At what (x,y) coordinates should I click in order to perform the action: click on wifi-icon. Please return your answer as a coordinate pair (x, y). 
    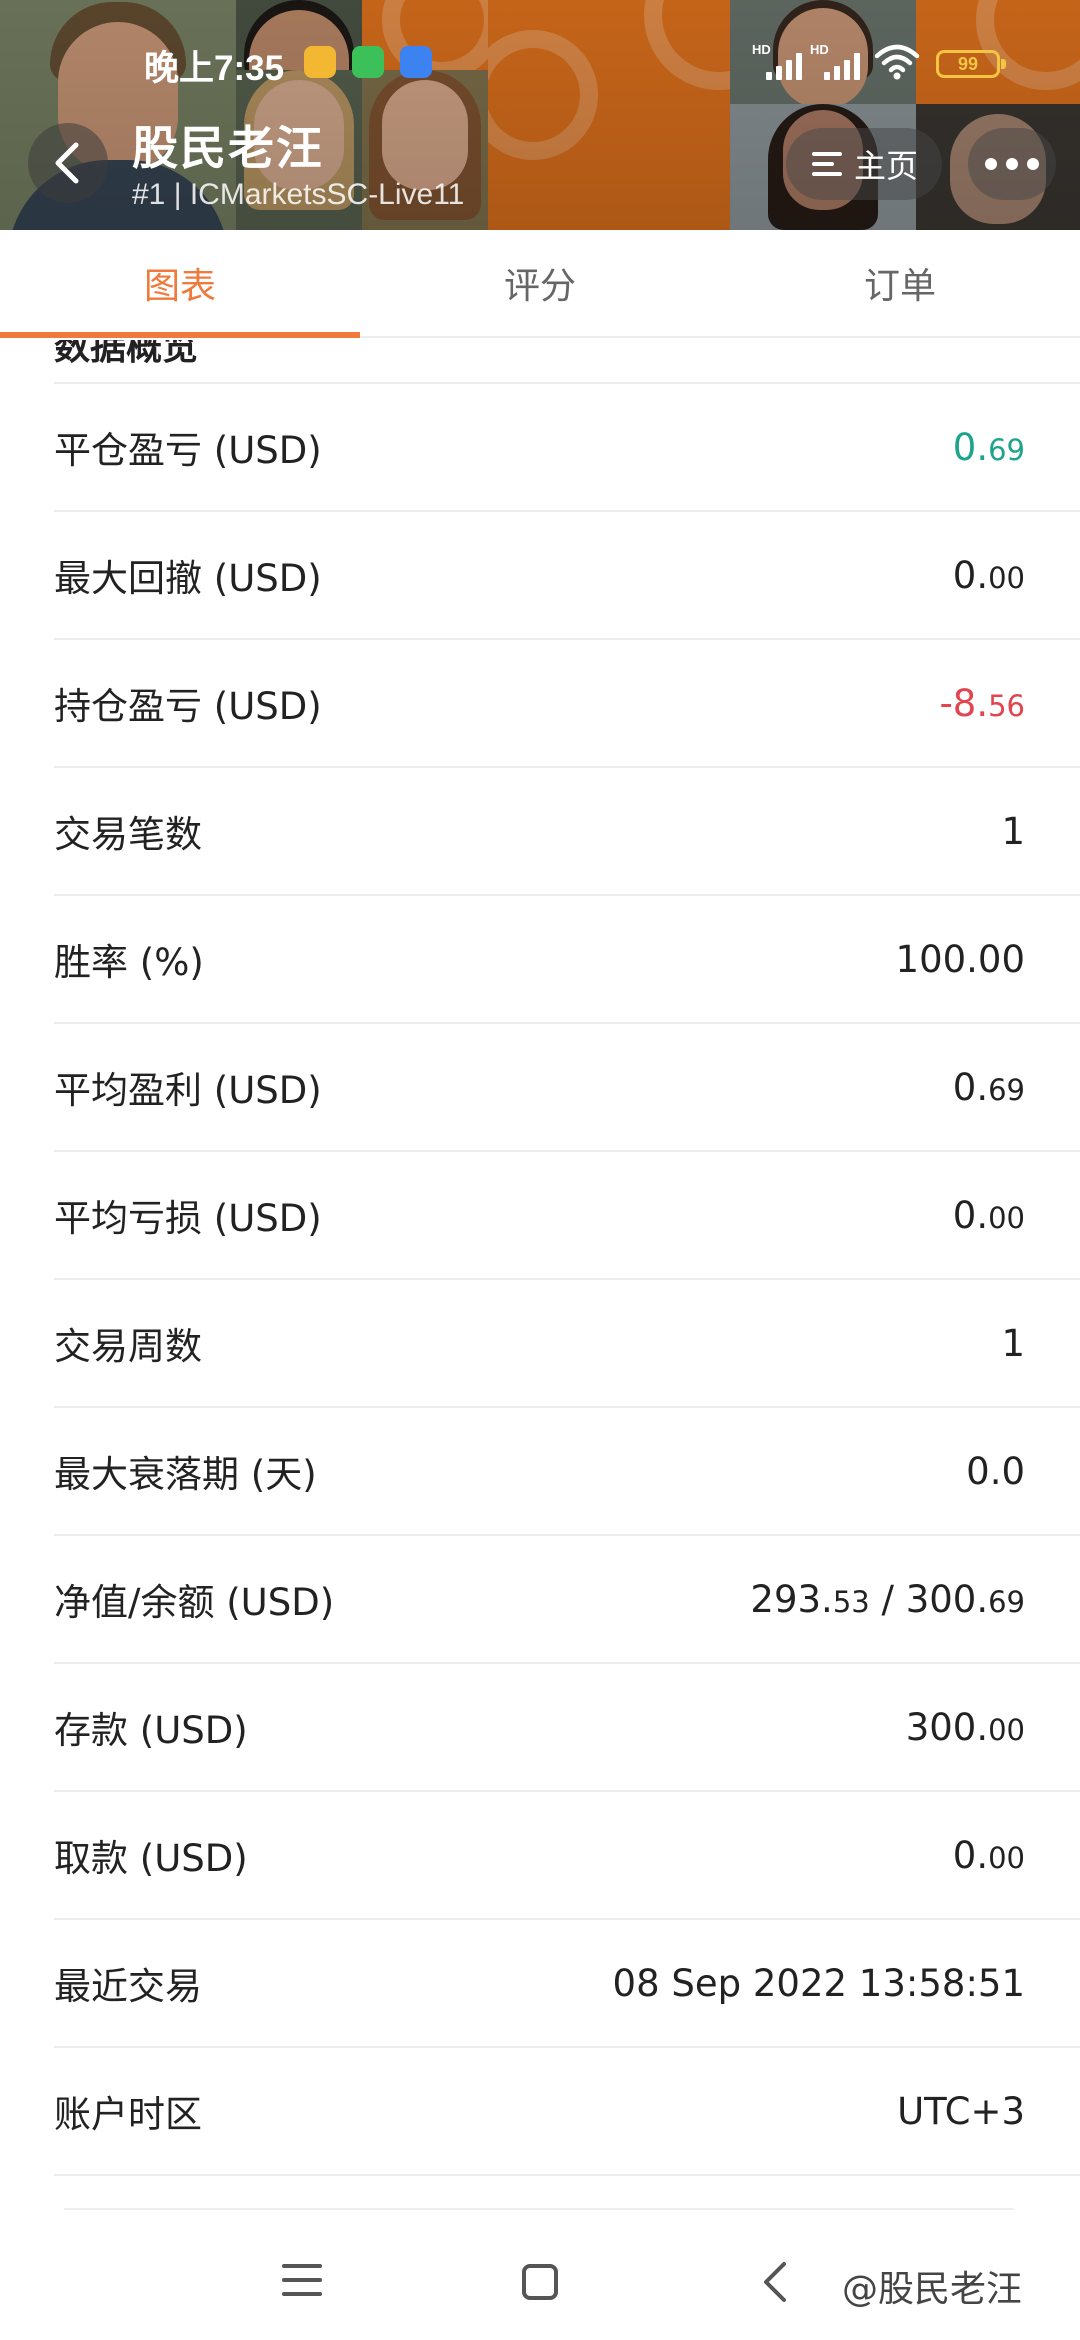
    Looking at the image, I should click on (897, 62).